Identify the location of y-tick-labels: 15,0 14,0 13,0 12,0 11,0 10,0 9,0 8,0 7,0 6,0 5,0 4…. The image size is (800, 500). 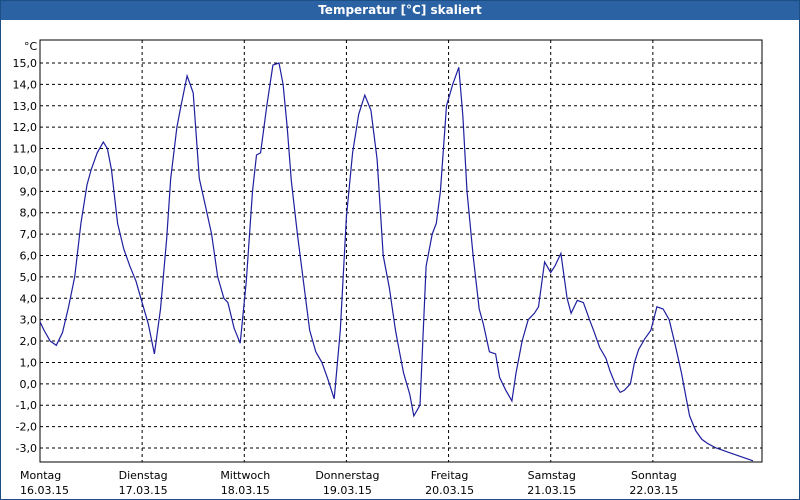
(25, 256).